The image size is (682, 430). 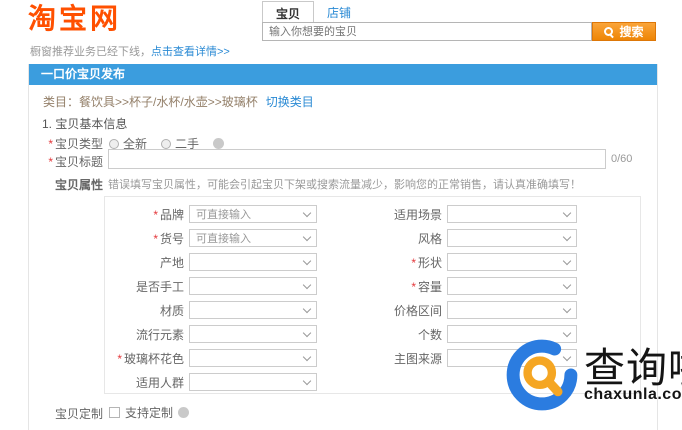 I want to click on attr-label: 价格区间, so click(x=417, y=310).